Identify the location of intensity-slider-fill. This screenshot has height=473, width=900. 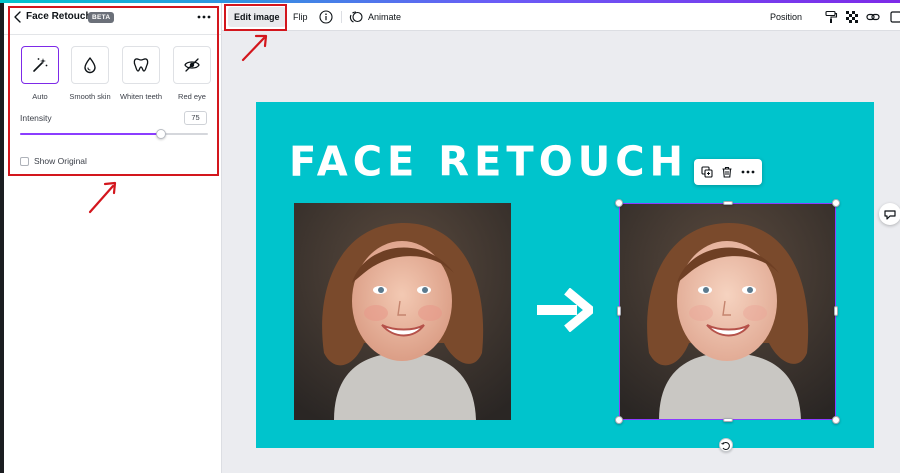
(90, 134).